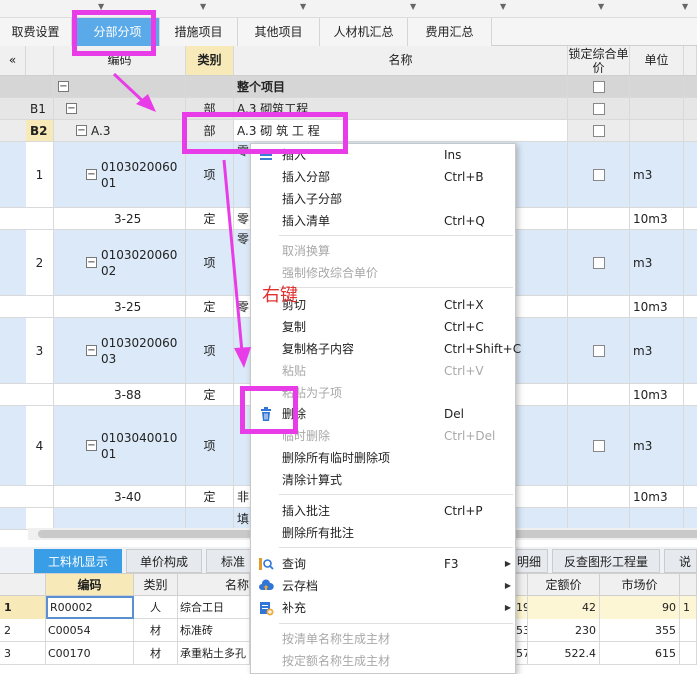  Describe the element at coordinates (114, 33) in the screenshot. I see `highlight-box-tab` at that location.